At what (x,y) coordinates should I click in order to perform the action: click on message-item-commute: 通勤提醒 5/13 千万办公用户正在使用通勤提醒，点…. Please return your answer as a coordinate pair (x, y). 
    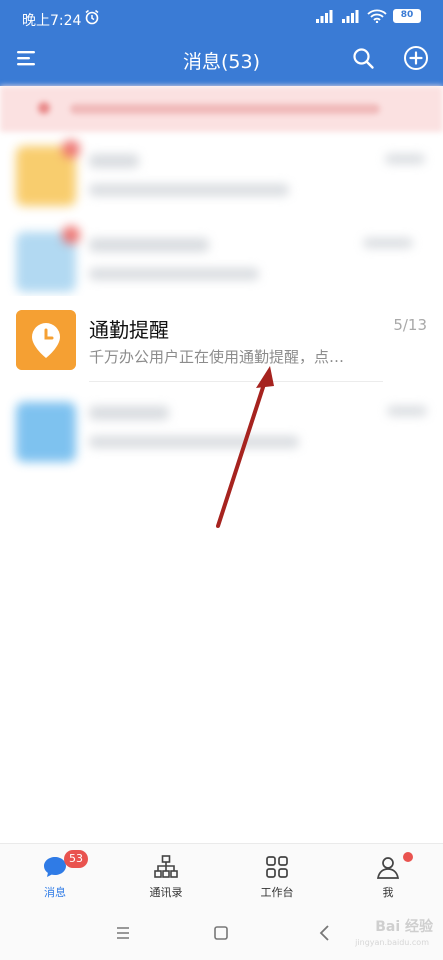
    Looking at the image, I should click on (221, 341).